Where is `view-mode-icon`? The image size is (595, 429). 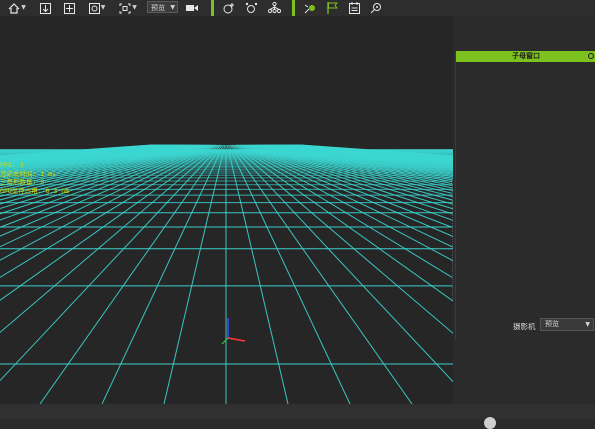 view-mode-icon is located at coordinates (94, 8).